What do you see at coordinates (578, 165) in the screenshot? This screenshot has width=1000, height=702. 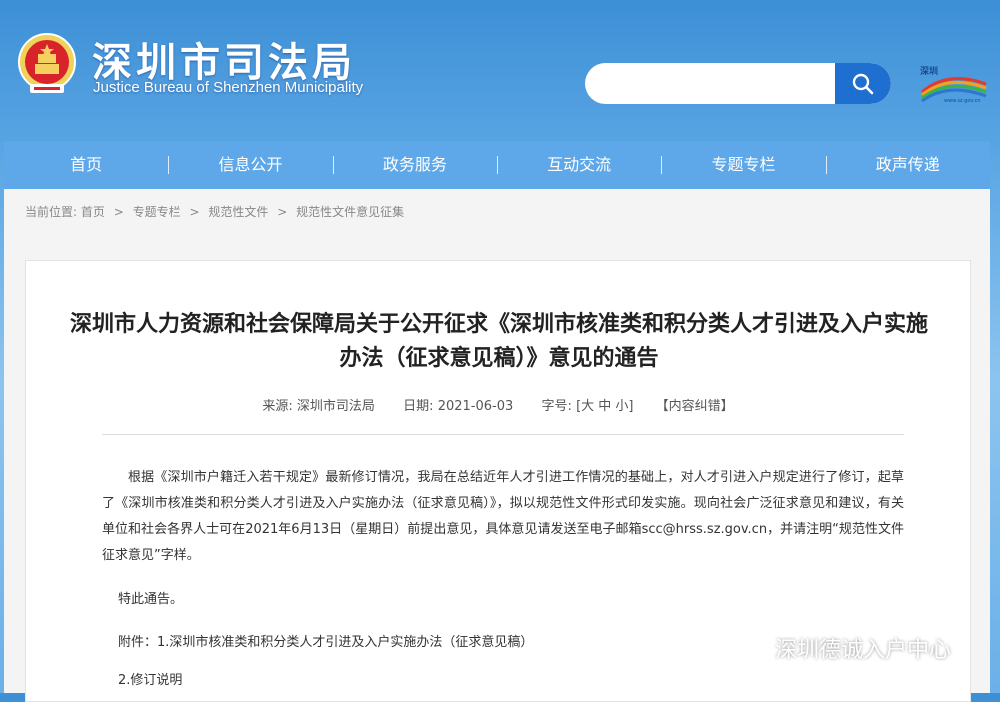 I see `nav-item-interaction: 互动交流` at bounding box center [578, 165].